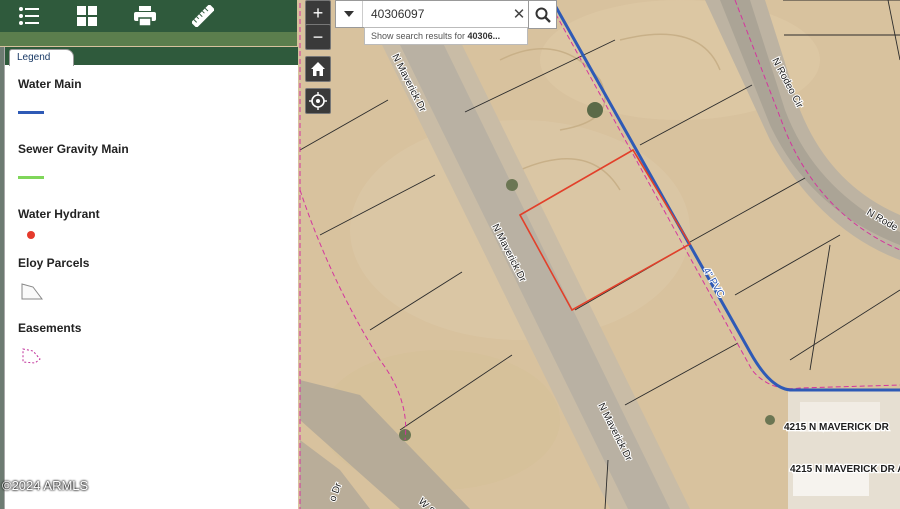 The height and width of the screenshot is (509, 900). Describe the element at coordinates (145, 16) in the screenshot. I see `print-icon` at that location.